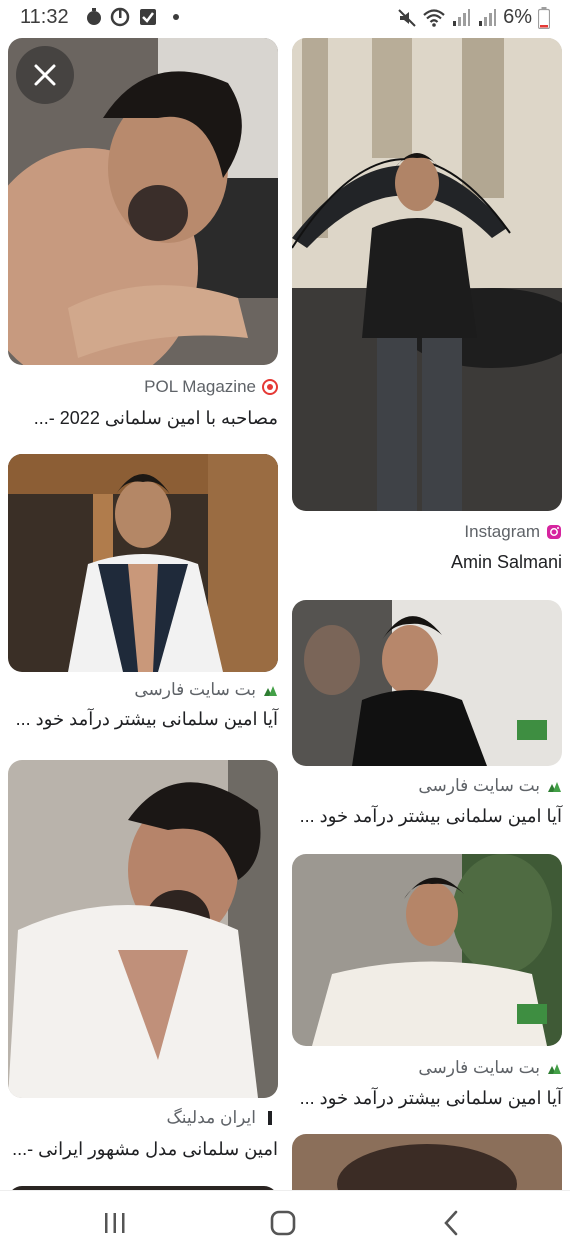 This screenshot has height=1253, width=570. What do you see at coordinates (200, 386) in the screenshot?
I see `result-source-name: POL Magazine` at bounding box center [200, 386].